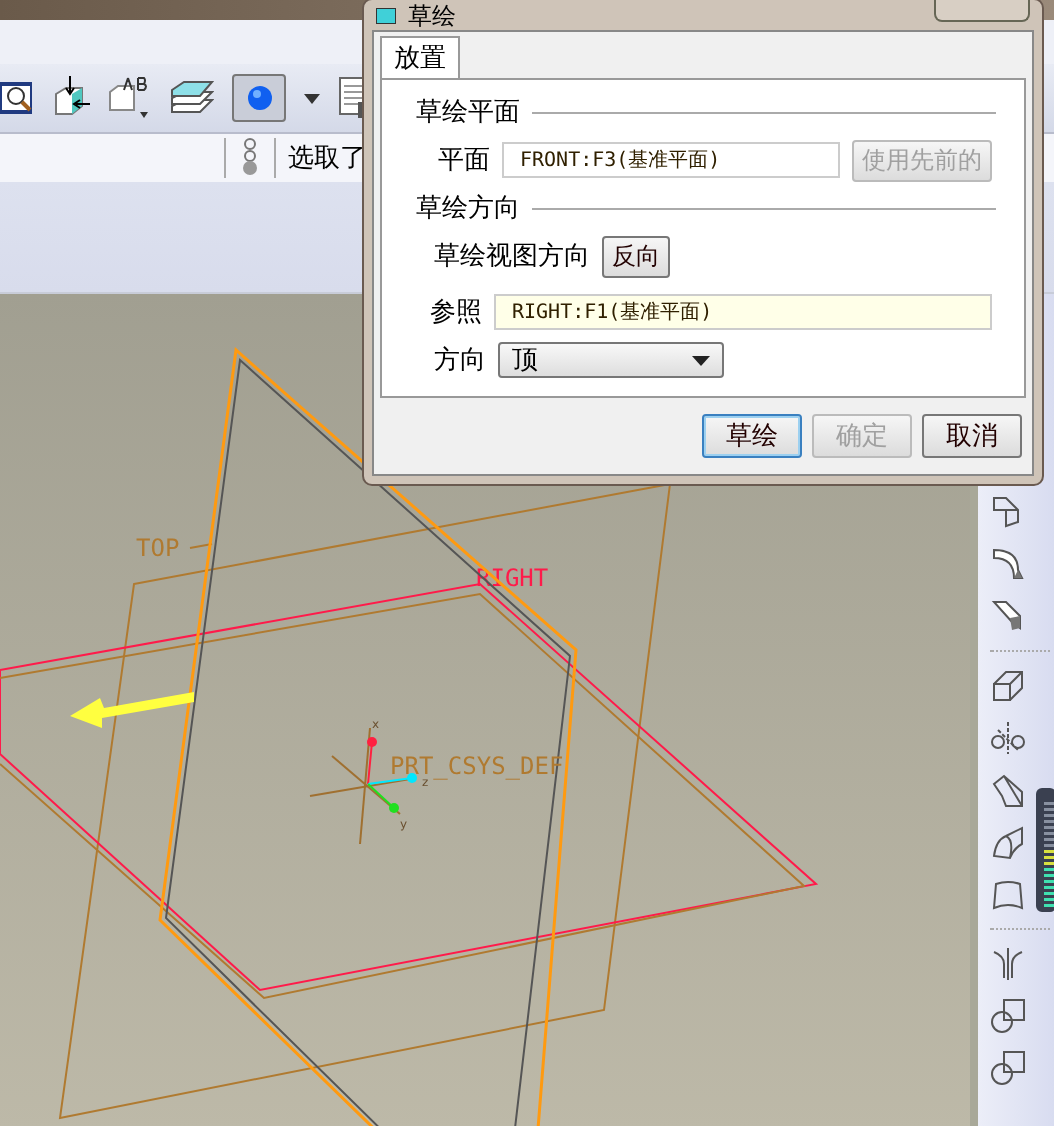 The image size is (1054, 1126). Describe the element at coordinates (250, 158) in the screenshot. I see `pin-icon` at that location.